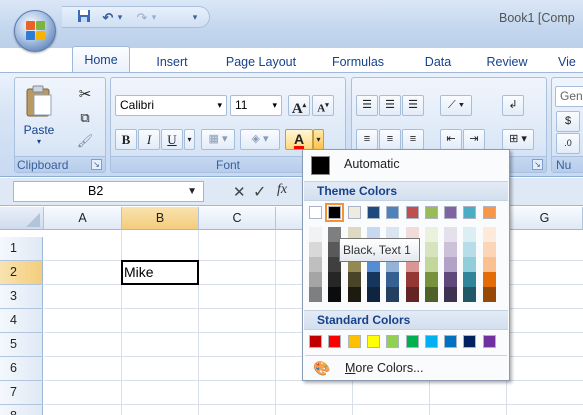 Image resolution: width=583 pixels, height=415 pixels. I want to click on row-header-6: 6, so click(21, 369).